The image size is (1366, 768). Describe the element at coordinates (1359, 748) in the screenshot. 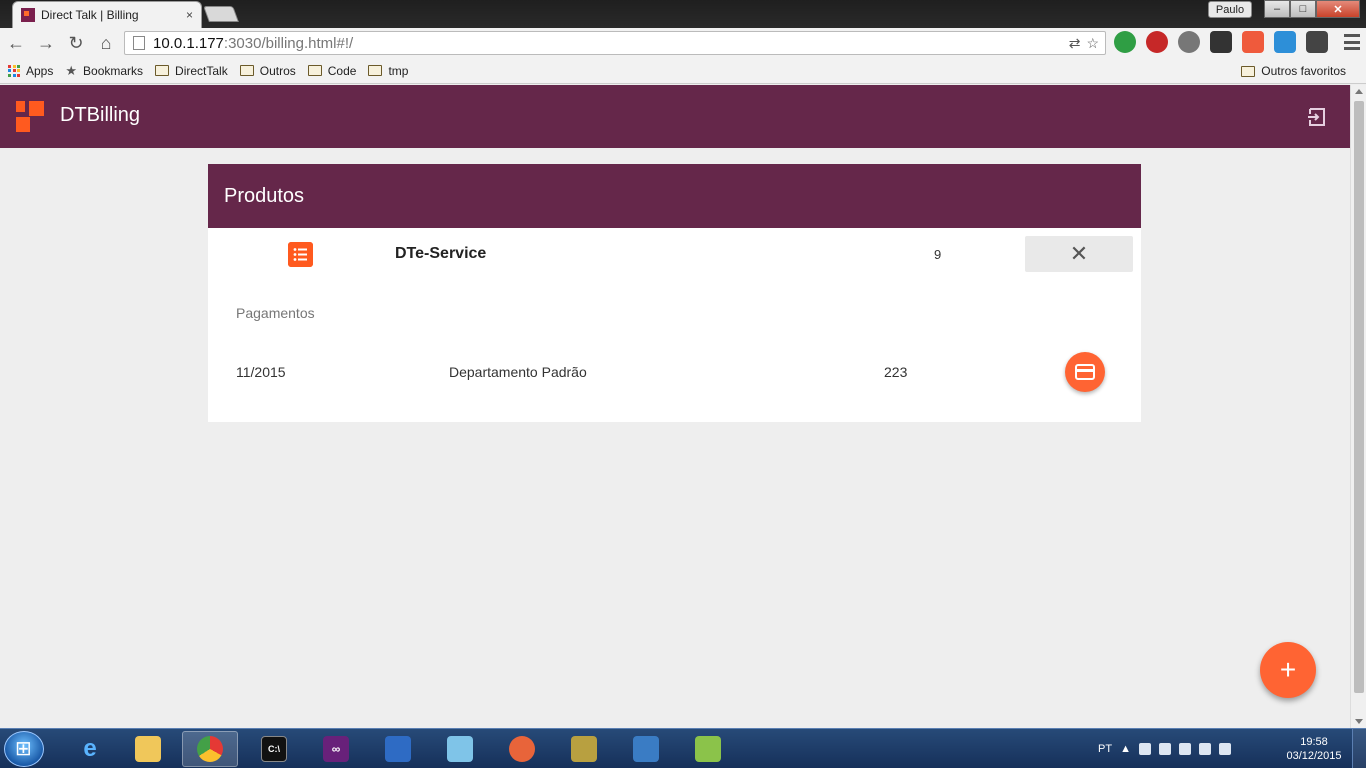

I see `show-desktop-button` at that location.